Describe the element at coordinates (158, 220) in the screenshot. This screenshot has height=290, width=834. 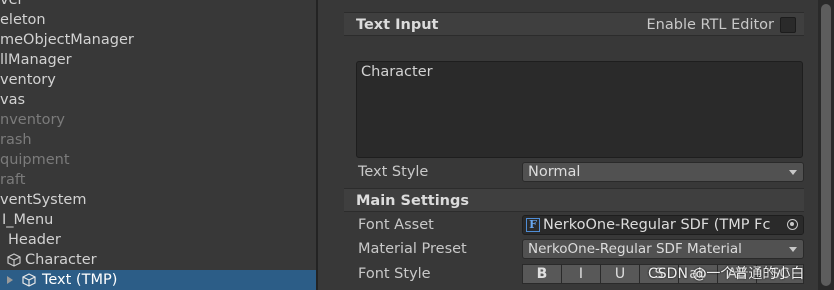
I see `hierarchy-item: I_Menu` at that location.